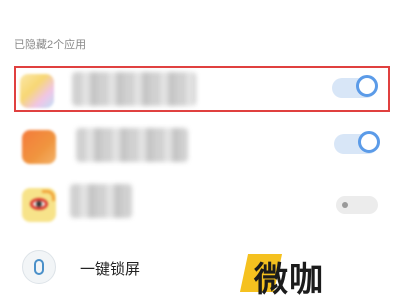  I want to click on watermark-logo: 微咖, so click(297, 274).